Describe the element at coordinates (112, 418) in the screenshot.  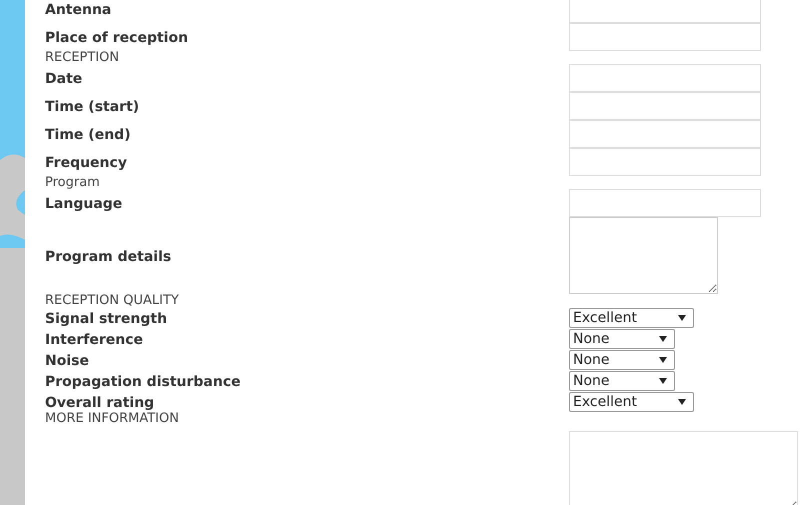
I see `section-heading: MORE INFORMATION` at that location.